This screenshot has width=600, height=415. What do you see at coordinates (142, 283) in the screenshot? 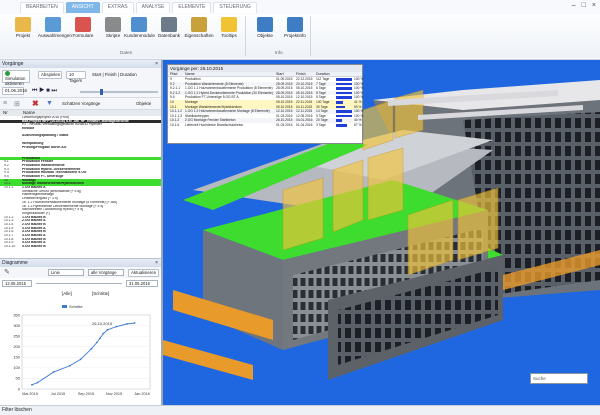
I see `end-date-field: 31.05.2016` at bounding box center [142, 283].